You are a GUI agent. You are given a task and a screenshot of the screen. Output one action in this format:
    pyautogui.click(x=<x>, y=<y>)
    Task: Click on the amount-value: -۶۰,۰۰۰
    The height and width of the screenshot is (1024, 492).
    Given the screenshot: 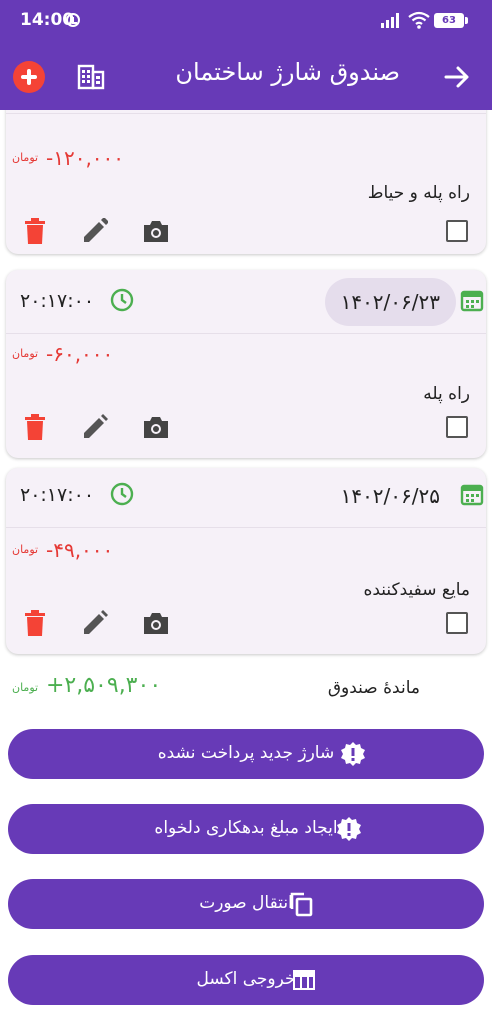 What is the action you would take?
    pyautogui.click(x=80, y=354)
    